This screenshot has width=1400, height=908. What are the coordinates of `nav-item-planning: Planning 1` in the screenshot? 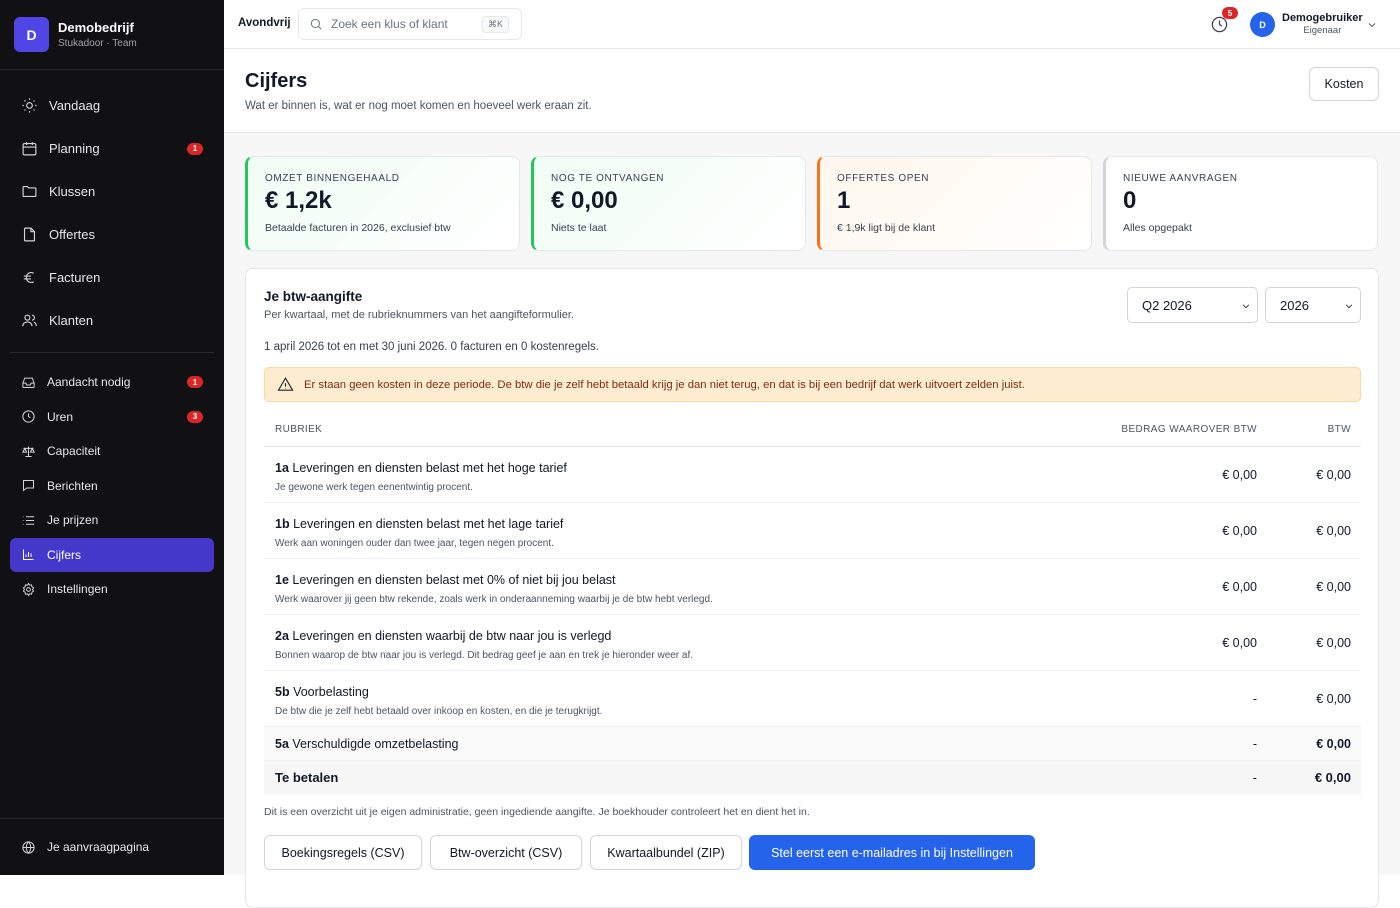 It's located at (112, 148).